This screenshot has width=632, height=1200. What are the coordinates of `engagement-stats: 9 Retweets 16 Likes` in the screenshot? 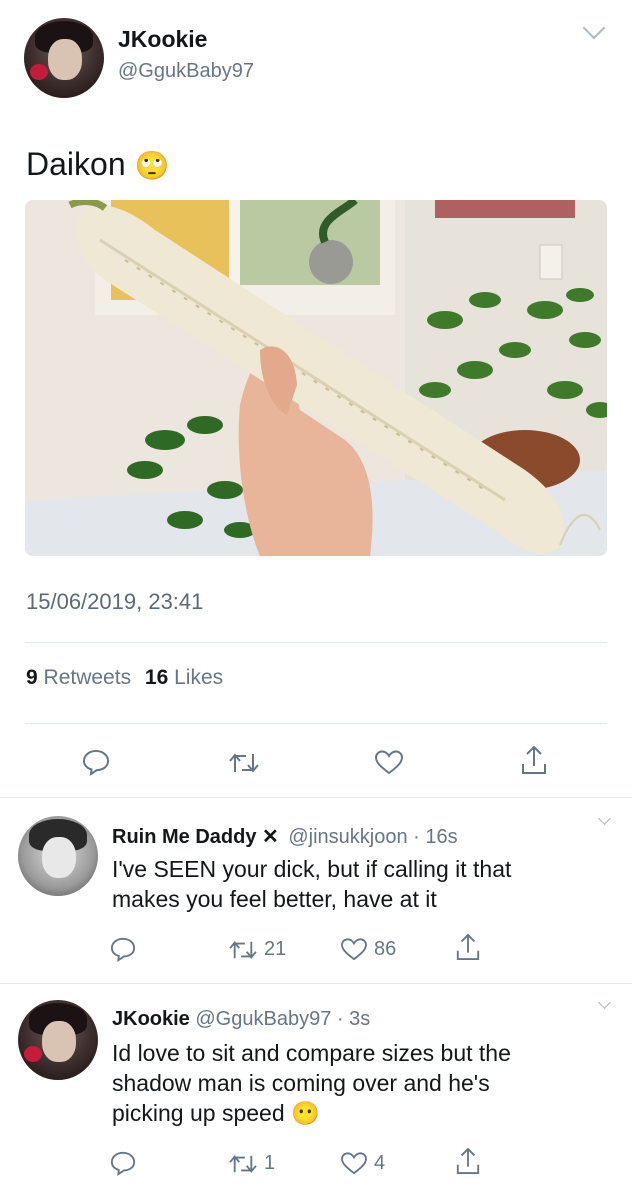 It's located at (124, 678).